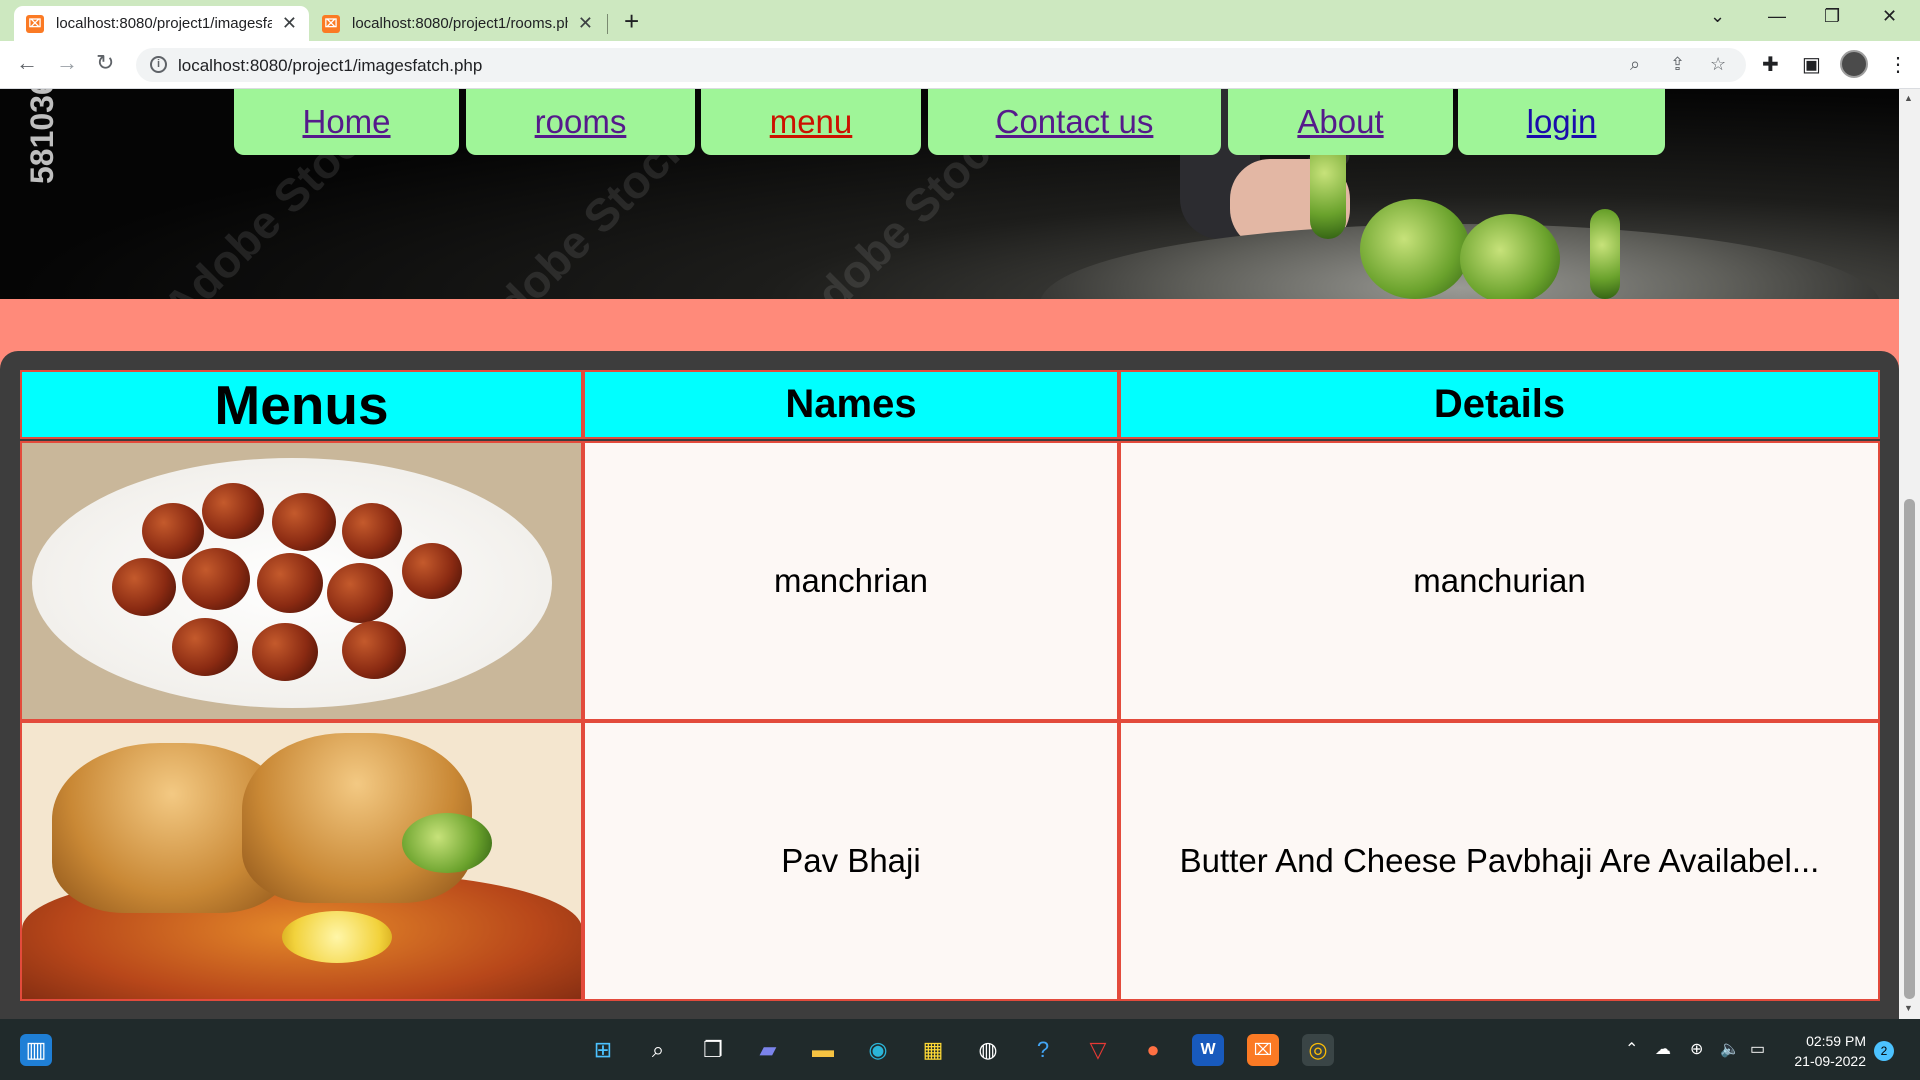 This screenshot has width=1920, height=1080. I want to click on battery-icon: ▭, so click(1757, 1049).